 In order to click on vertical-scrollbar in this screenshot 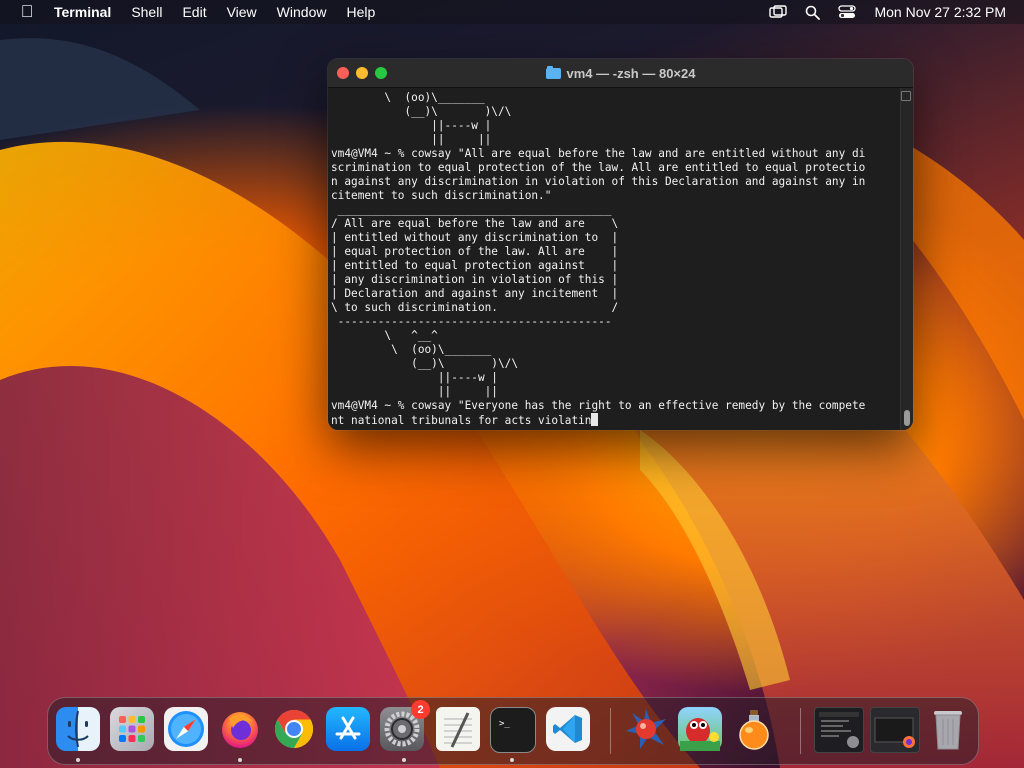, I will do `click(906, 259)`.